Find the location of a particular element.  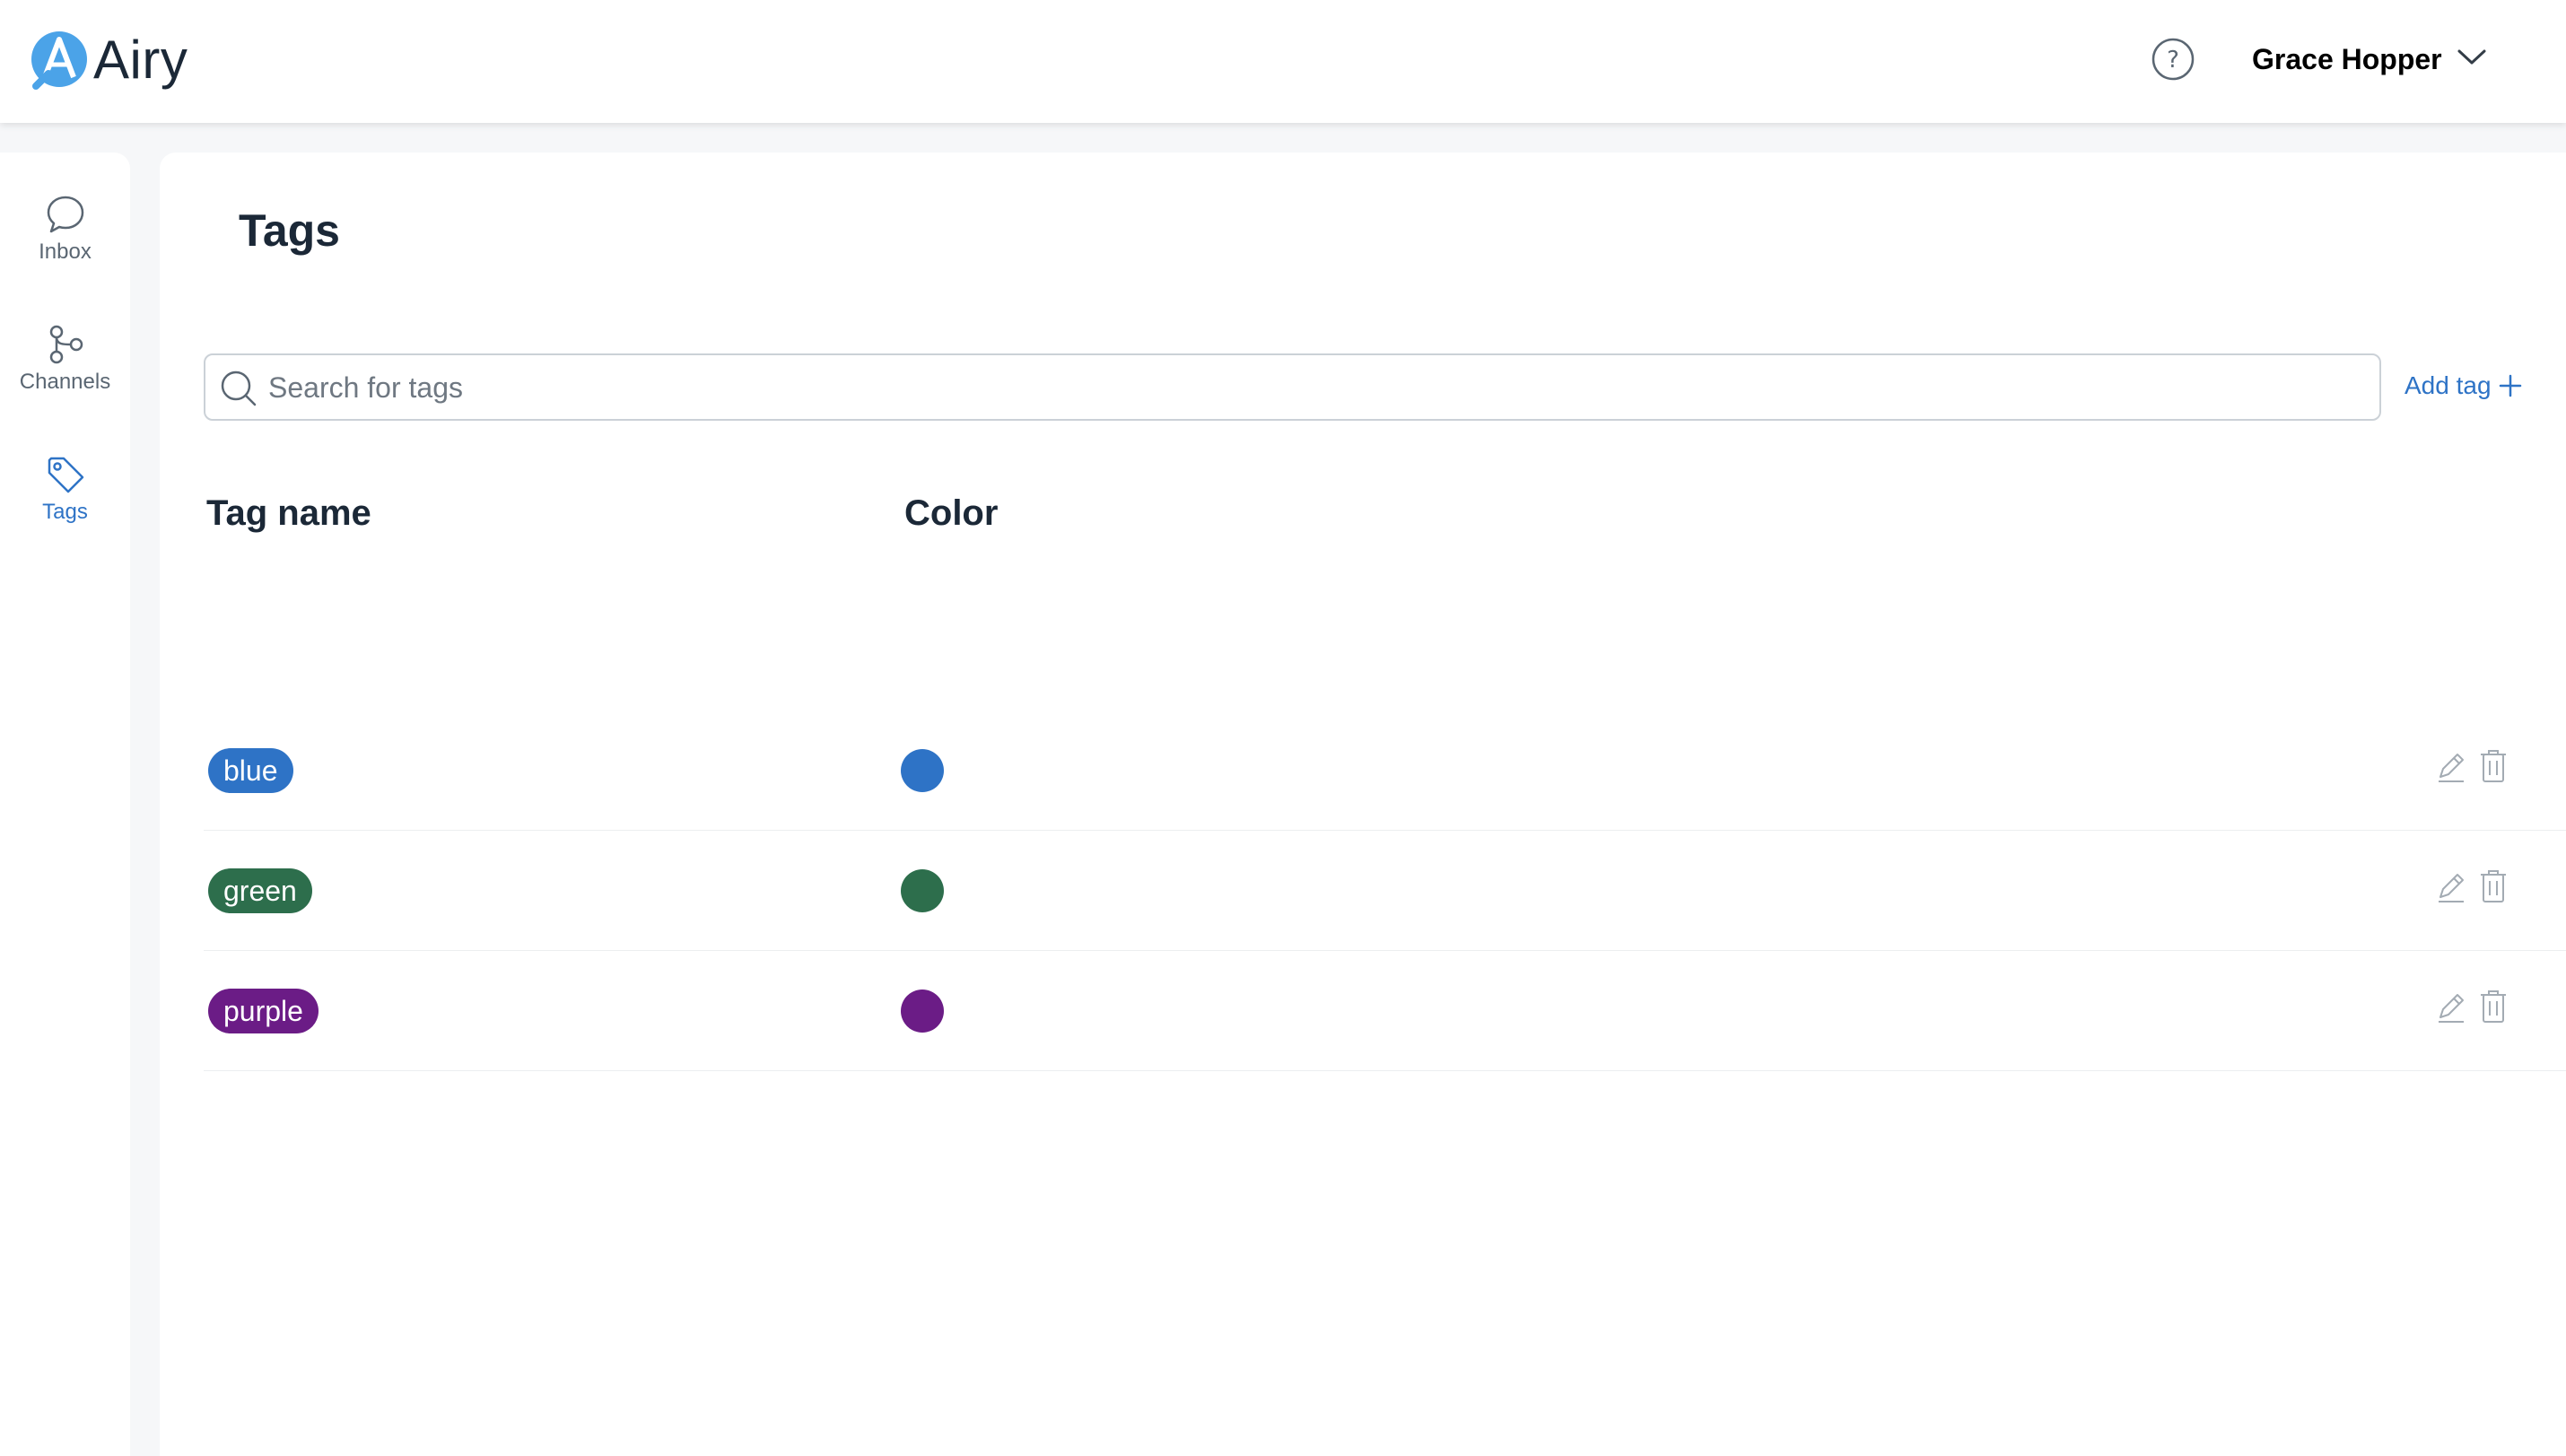

tag-pill: blue is located at coordinates (250, 770).